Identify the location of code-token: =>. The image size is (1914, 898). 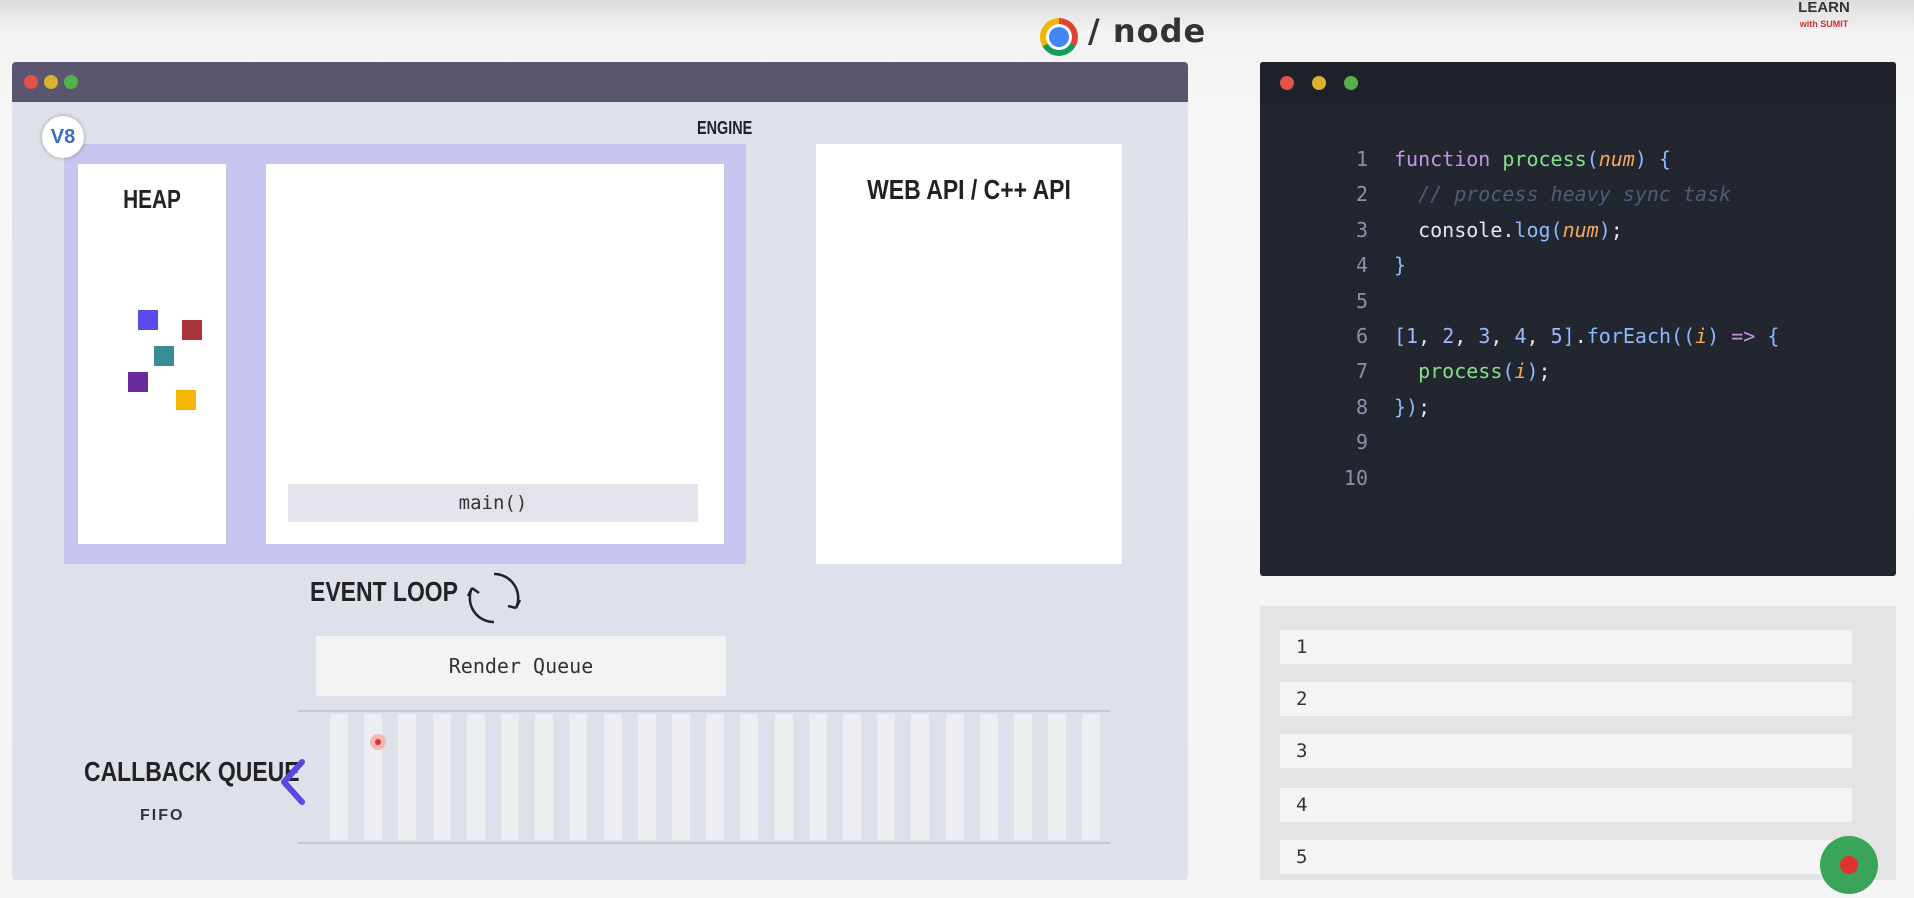
(1743, 336).